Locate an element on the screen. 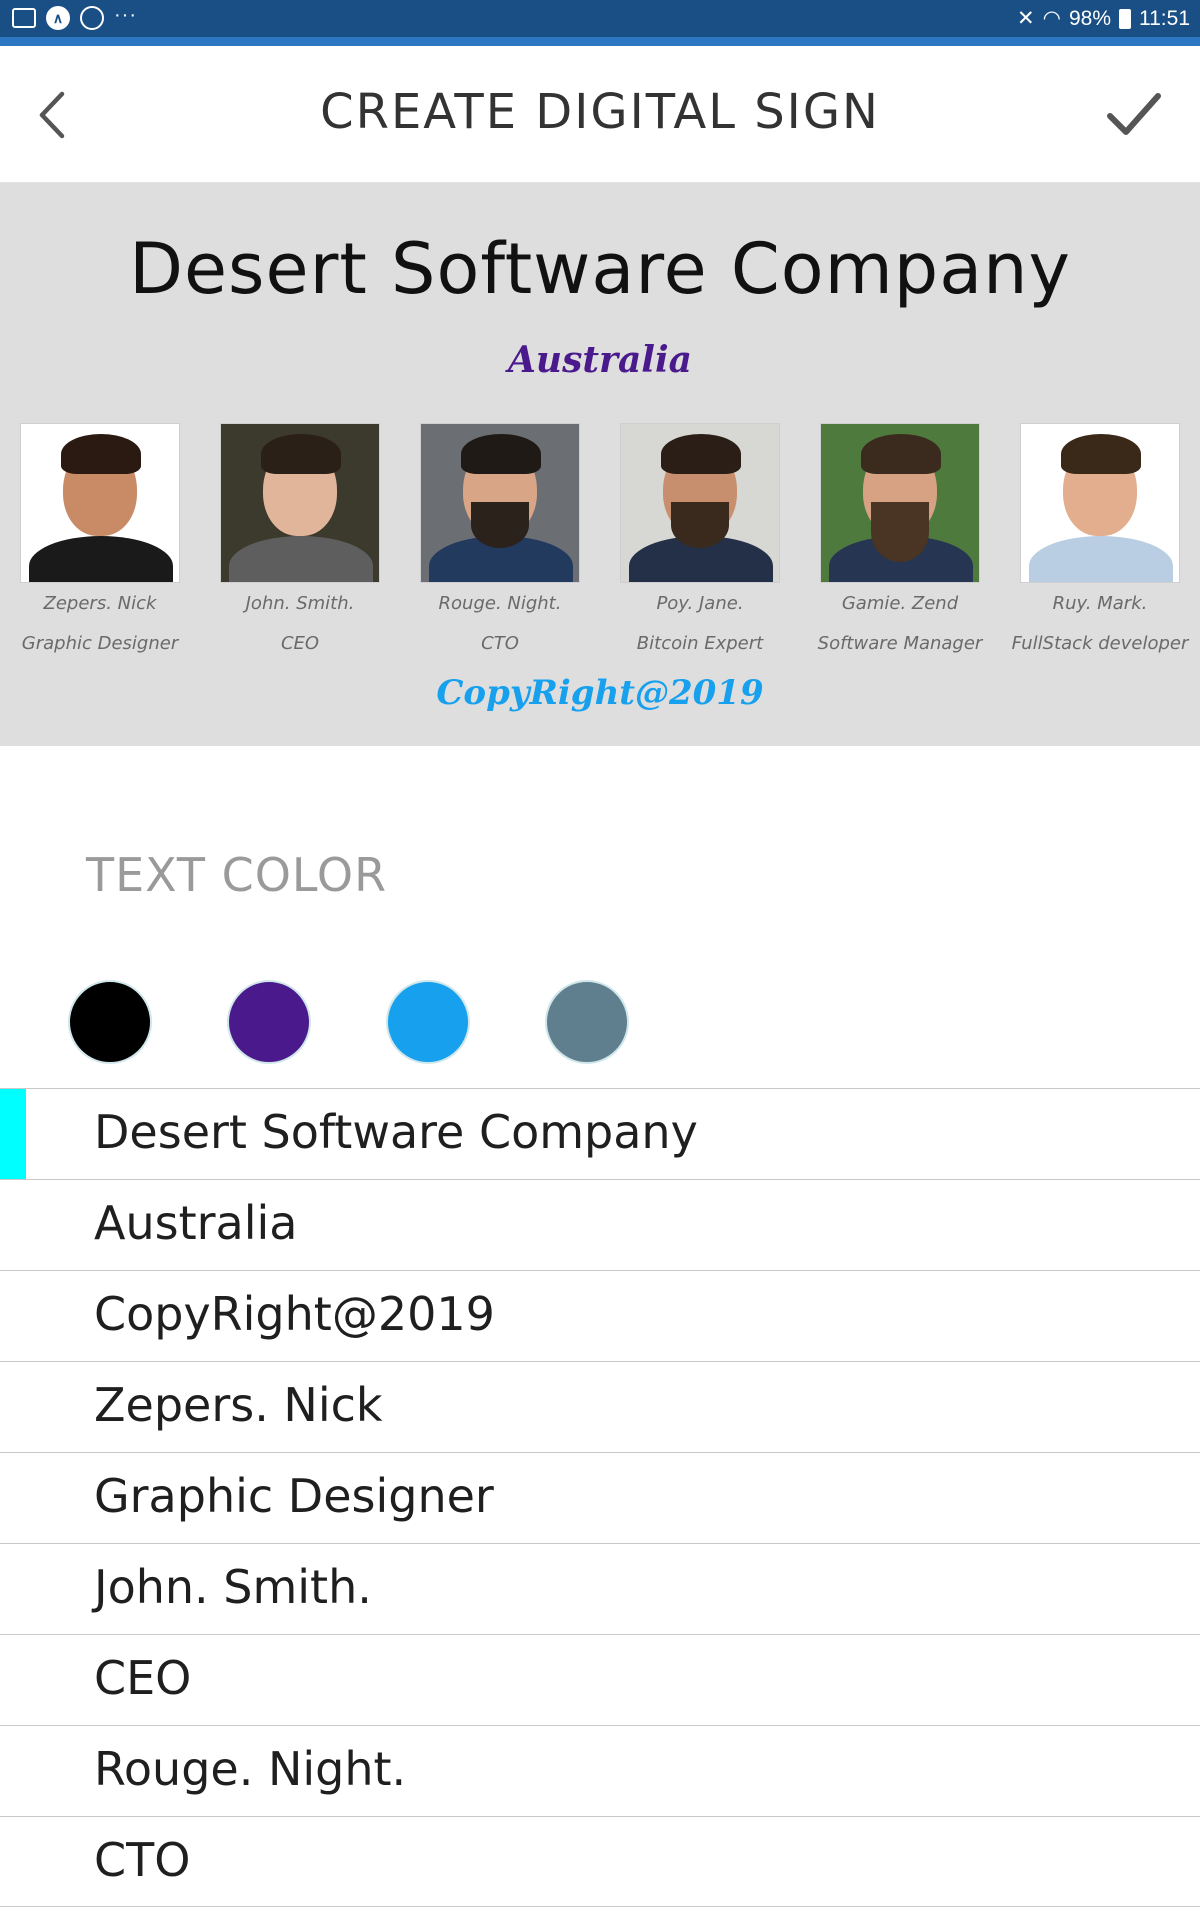 This screenshot has width=1200, height=1920. person-role: CTO is located at coordinates (500, 643).